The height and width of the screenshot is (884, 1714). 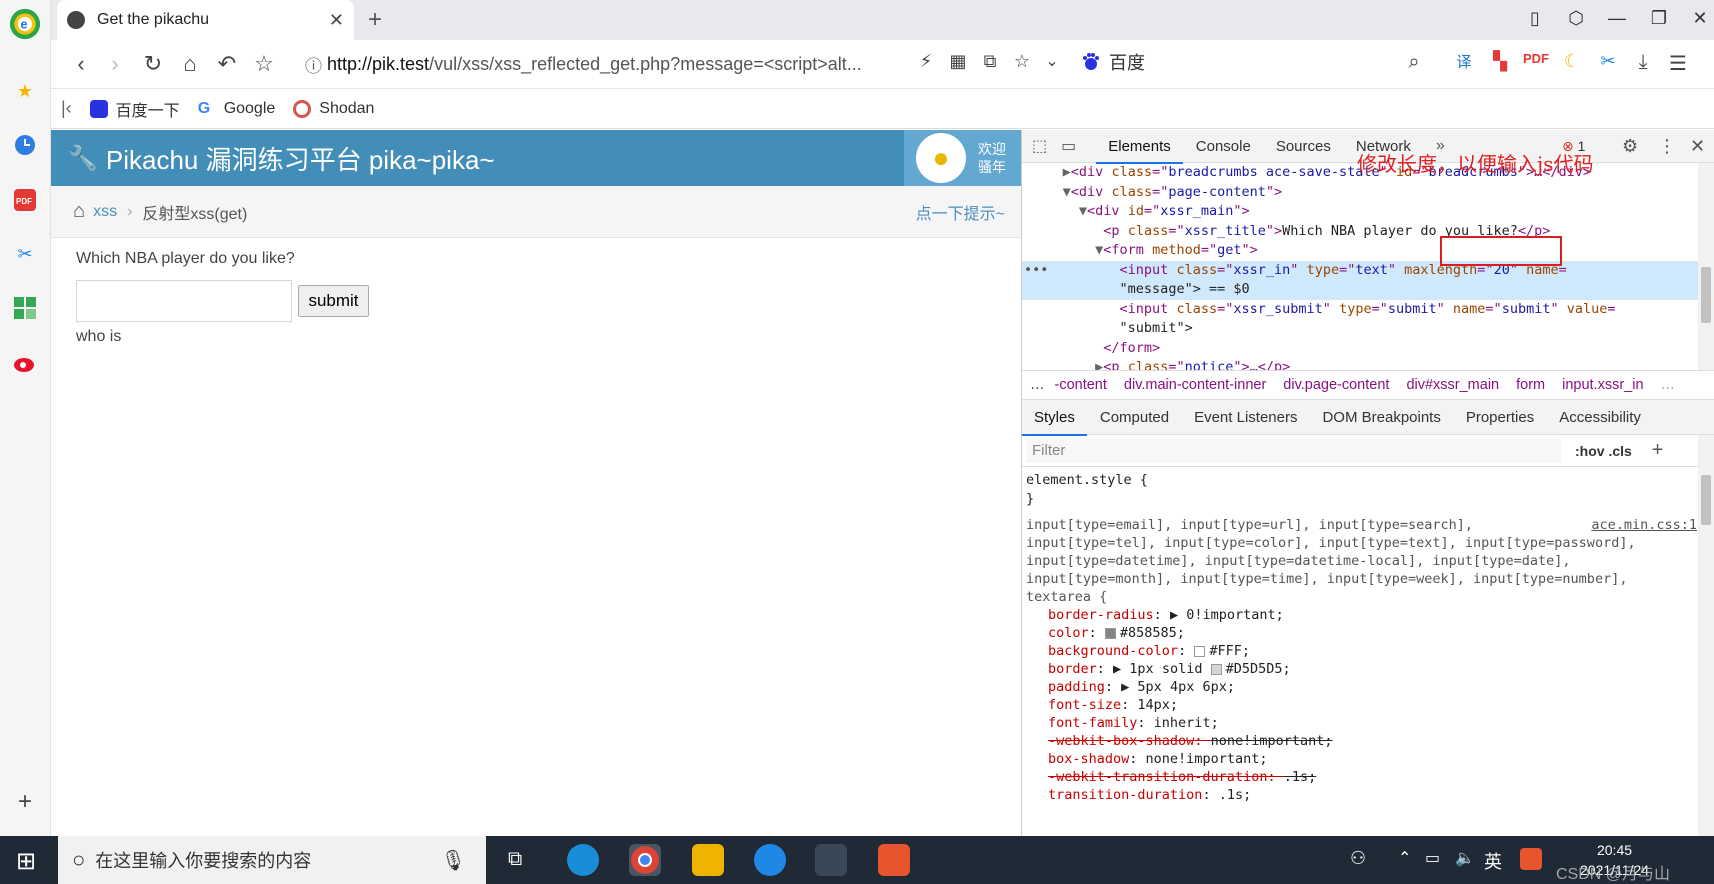 What do you see at coordinates (1139, 151) in the screenshot?
I see `tab-elements: Elements` at bounding box center [1139, 151].